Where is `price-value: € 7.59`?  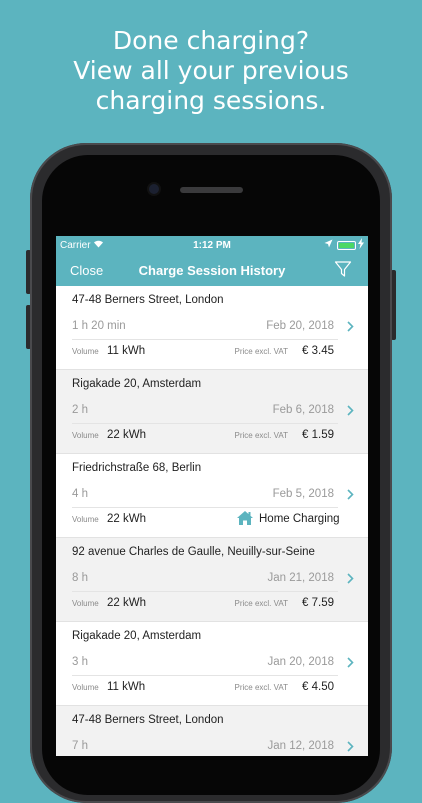 price-value: € 7.59 is located at coordinates (318, 603).